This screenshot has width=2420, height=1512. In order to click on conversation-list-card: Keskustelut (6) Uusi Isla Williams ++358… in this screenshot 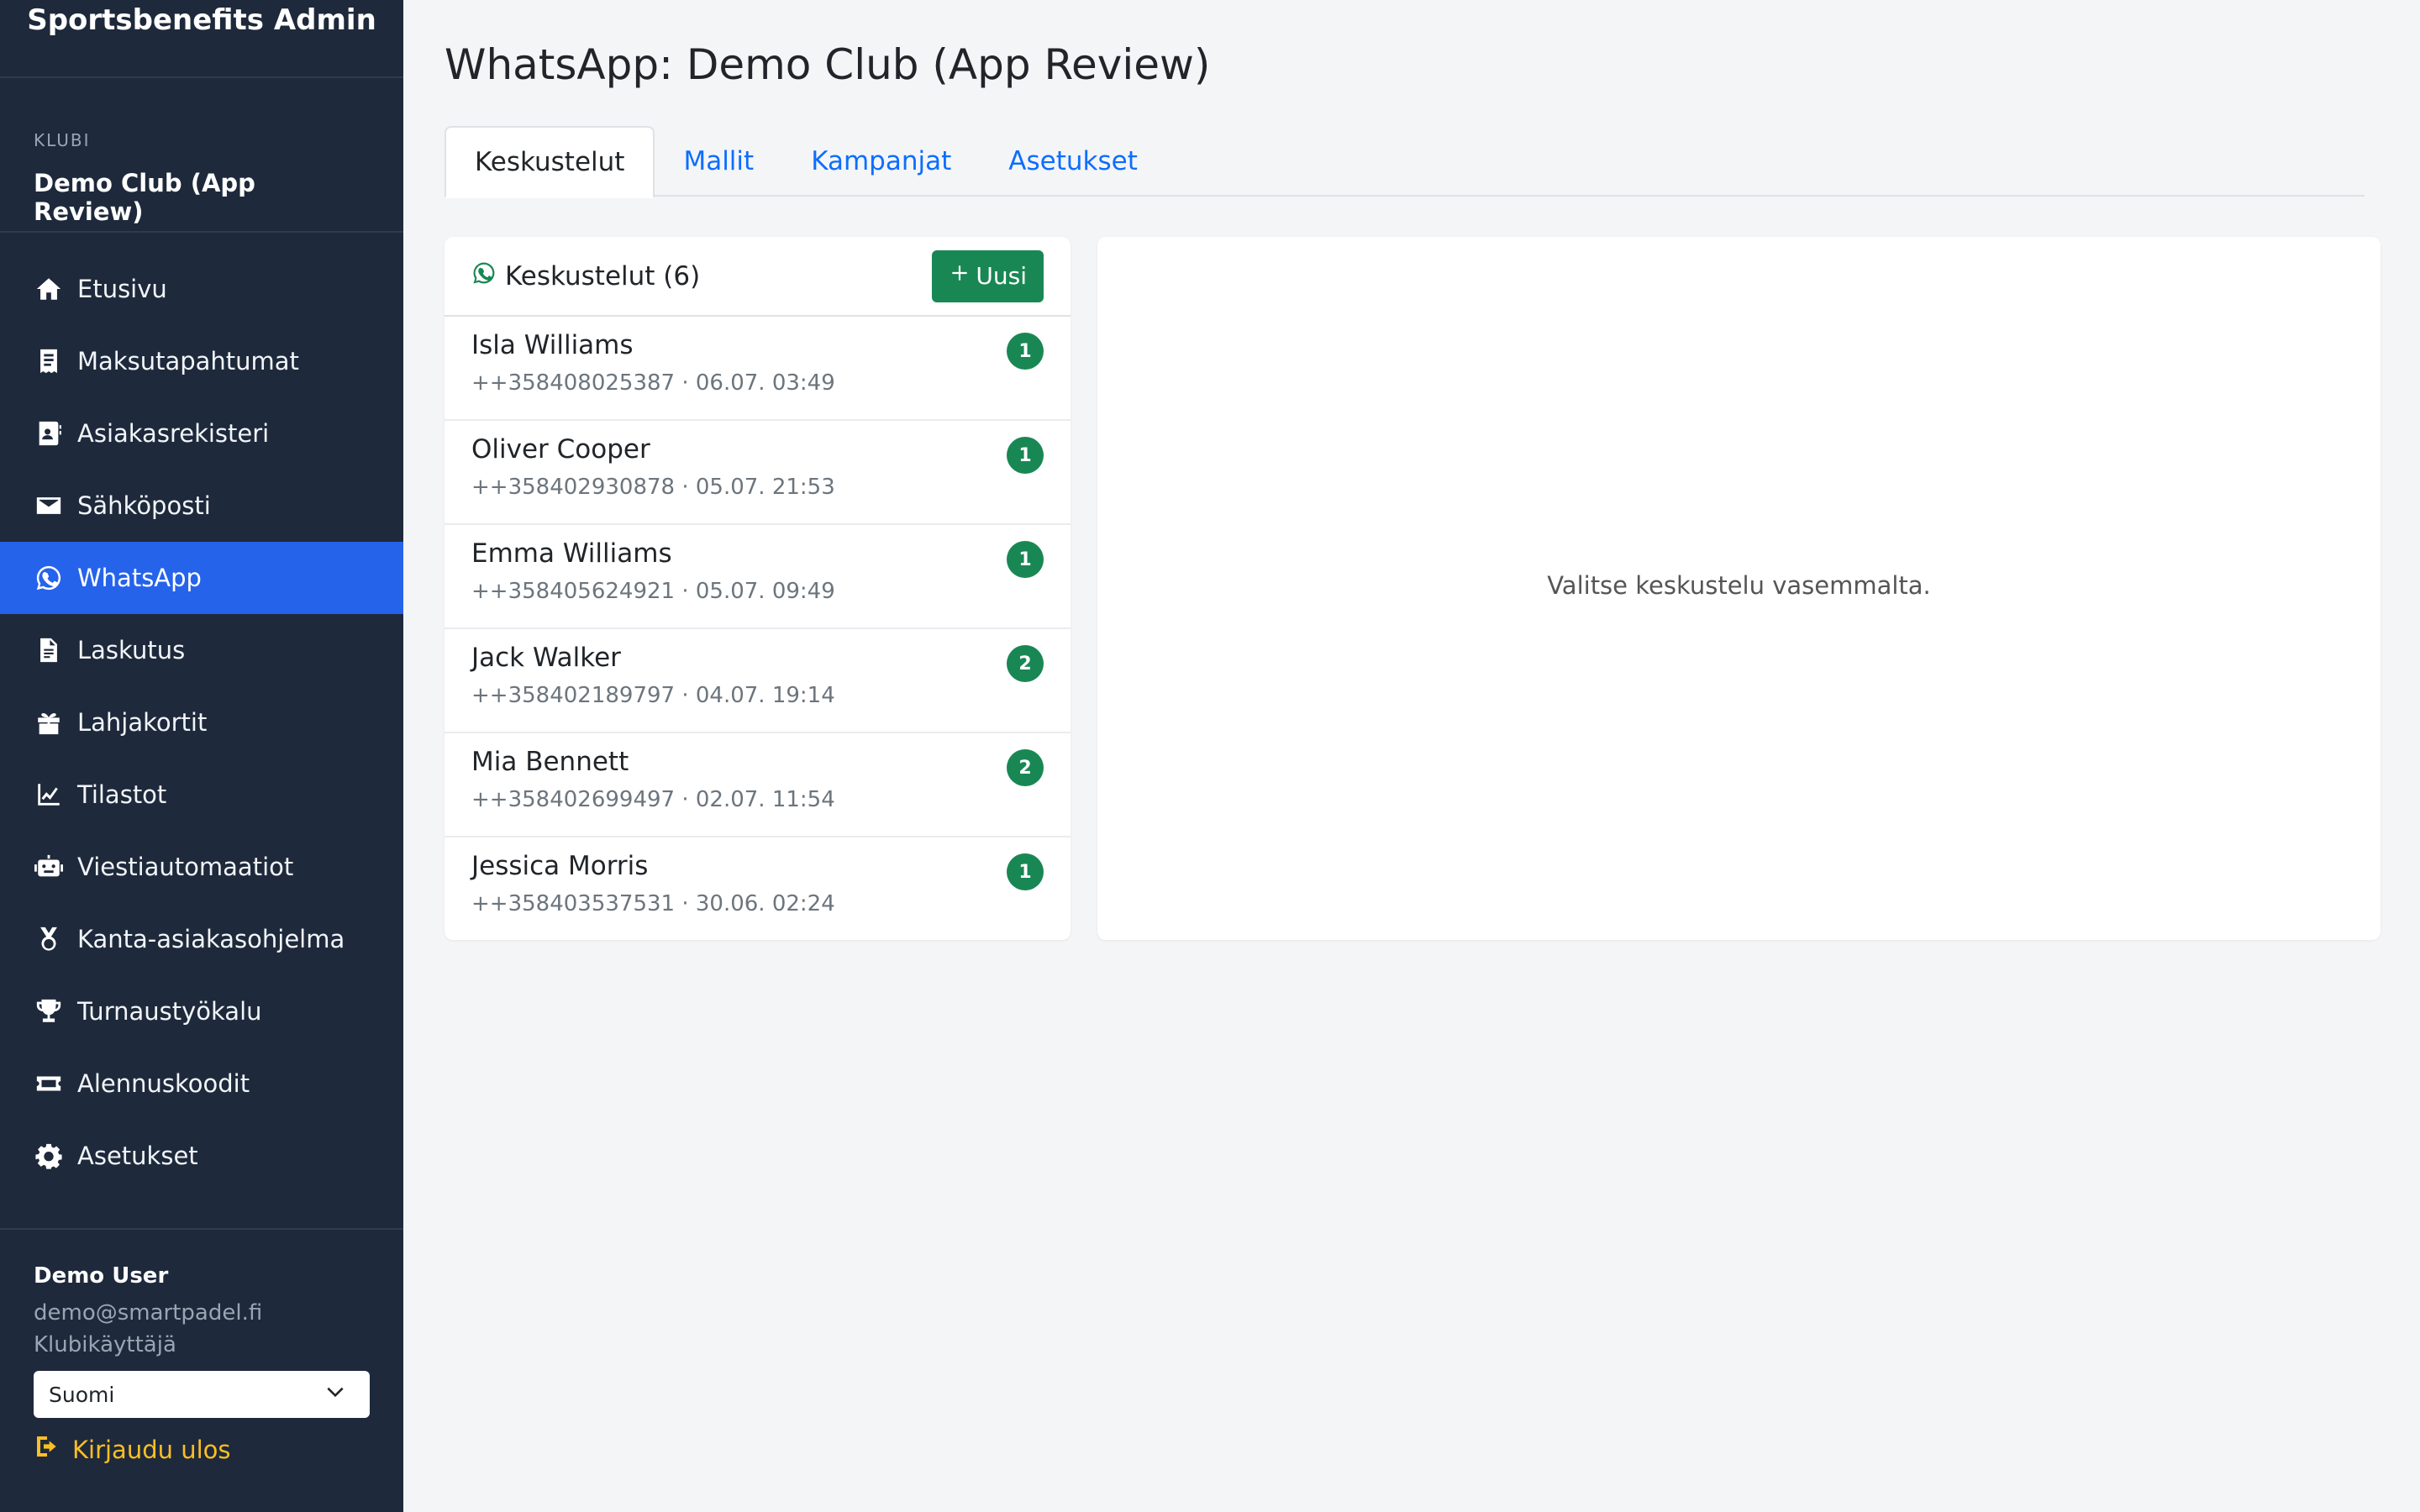, I will do `click(758, 588)`.